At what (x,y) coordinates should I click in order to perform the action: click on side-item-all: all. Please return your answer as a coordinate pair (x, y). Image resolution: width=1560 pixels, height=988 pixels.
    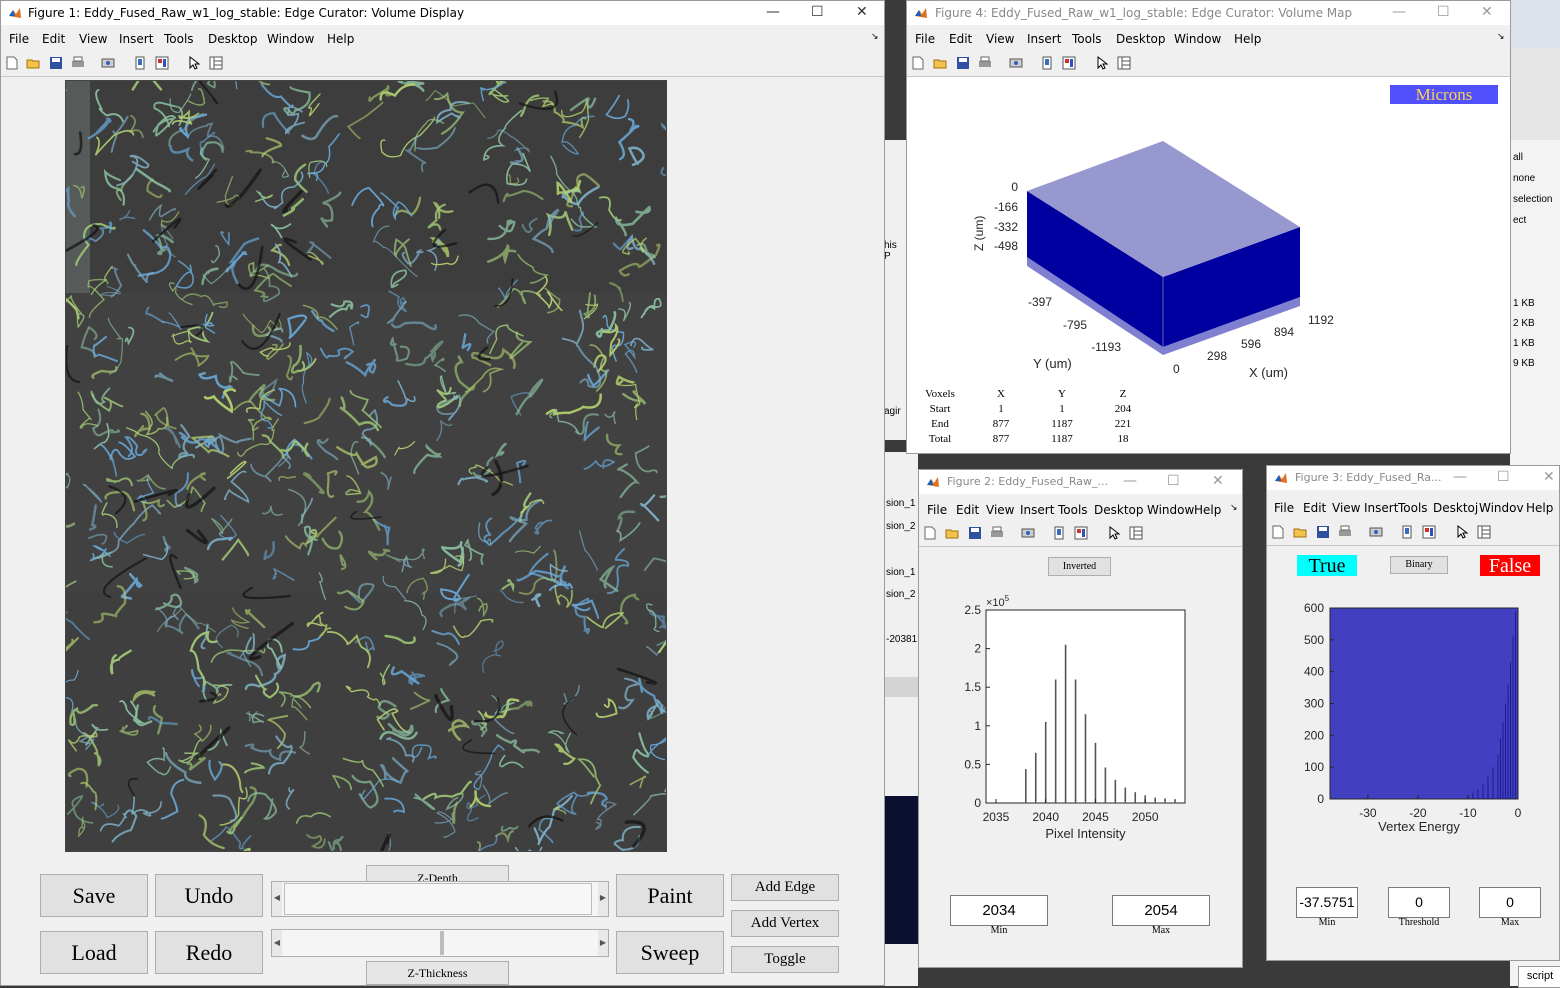
    Looking at the image, I should click on (1518, 157).